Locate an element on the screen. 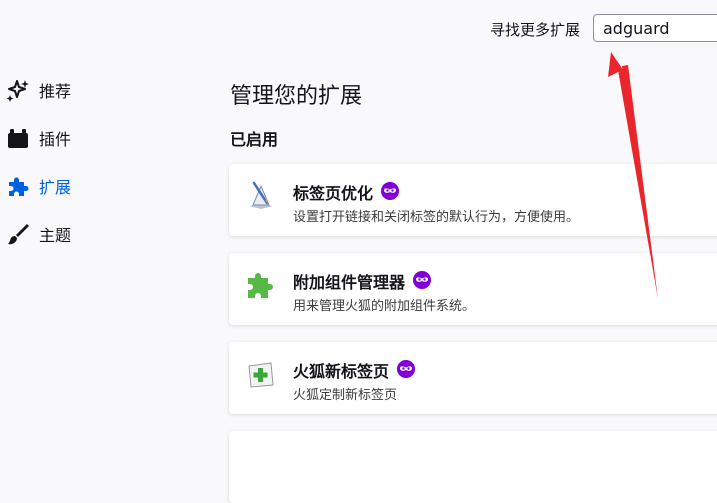  brush-icon is located at coordinates (18, 234).